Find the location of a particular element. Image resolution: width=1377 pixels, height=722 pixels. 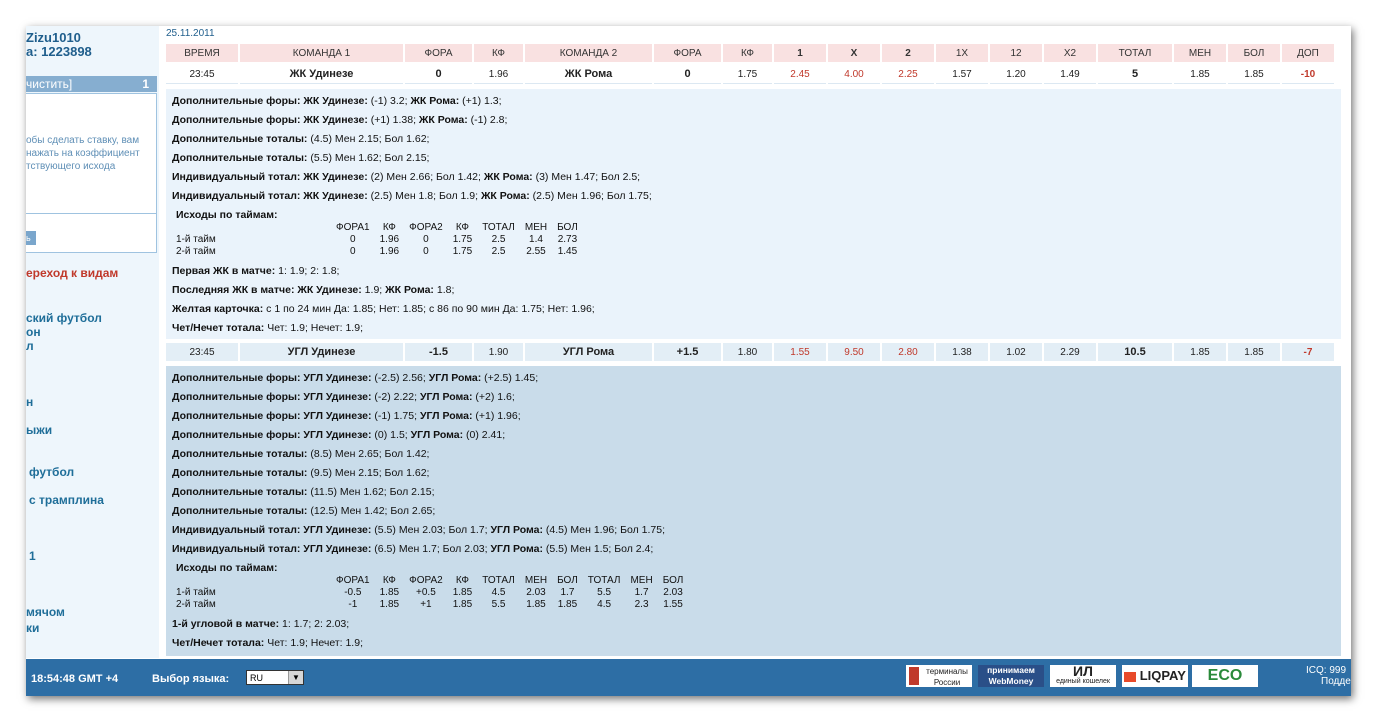

detail-value: (8.5) Мен 2.65; Бол 1.42; is located at coordinates (368, 454).